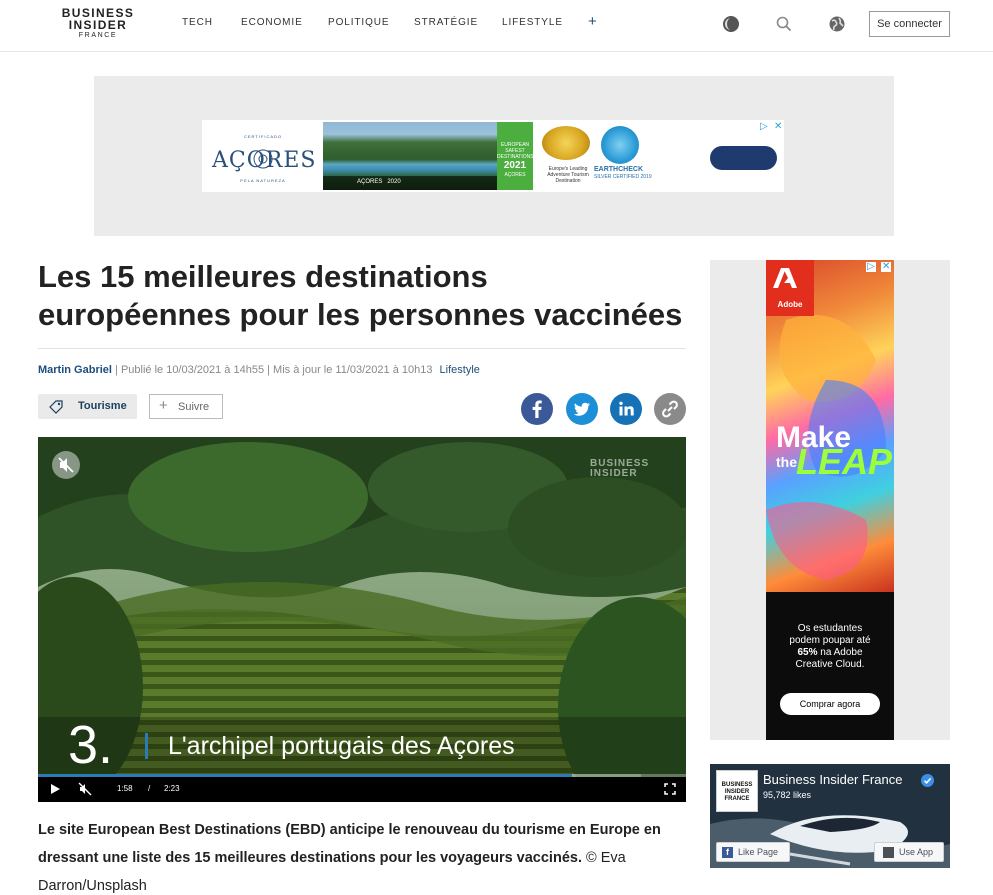  Describe the element at coordinates (582, 409) in the screenshot. I see `twitter-icon` at that location.